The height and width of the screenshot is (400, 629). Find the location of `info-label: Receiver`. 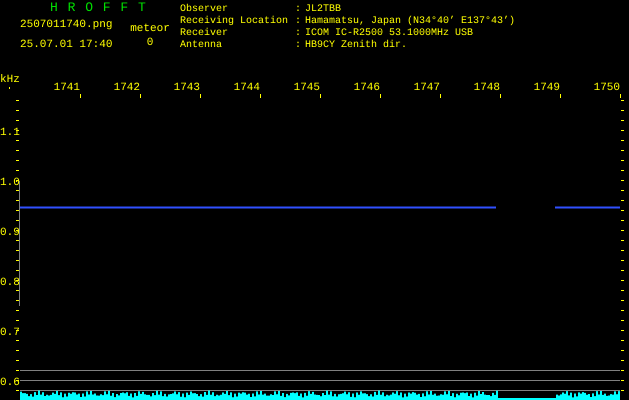

info-label: Receiver is located at coordinates (204, 33).